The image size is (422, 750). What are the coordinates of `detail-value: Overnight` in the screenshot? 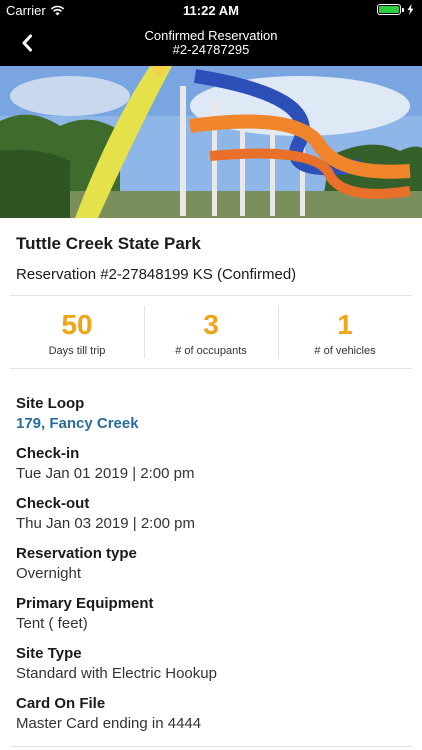 It's located at (49, 573).